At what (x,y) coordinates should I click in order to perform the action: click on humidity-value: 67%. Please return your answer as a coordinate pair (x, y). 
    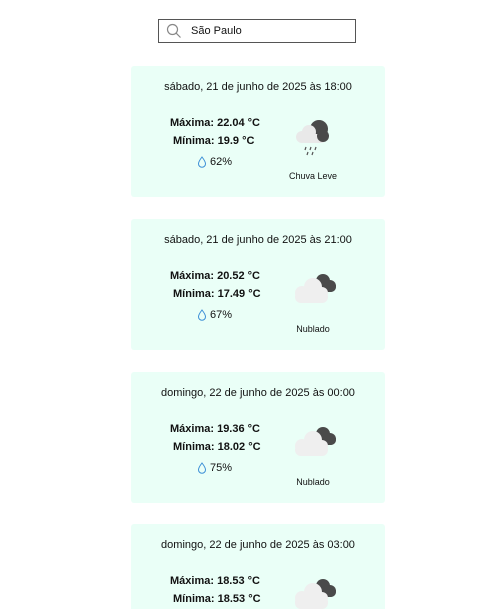
    Looking at the image, I should click on (221, 315).